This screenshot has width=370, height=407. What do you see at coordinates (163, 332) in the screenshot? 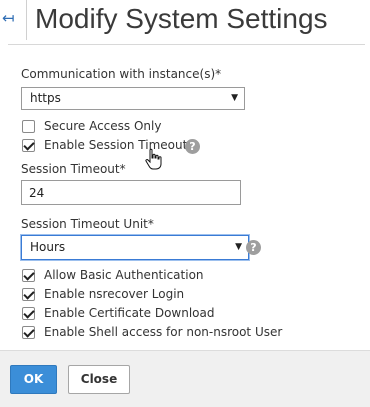
I see `enable-shell-access-label: Enable Shell access for non-nsroot User` at bounding box center [163, 332].